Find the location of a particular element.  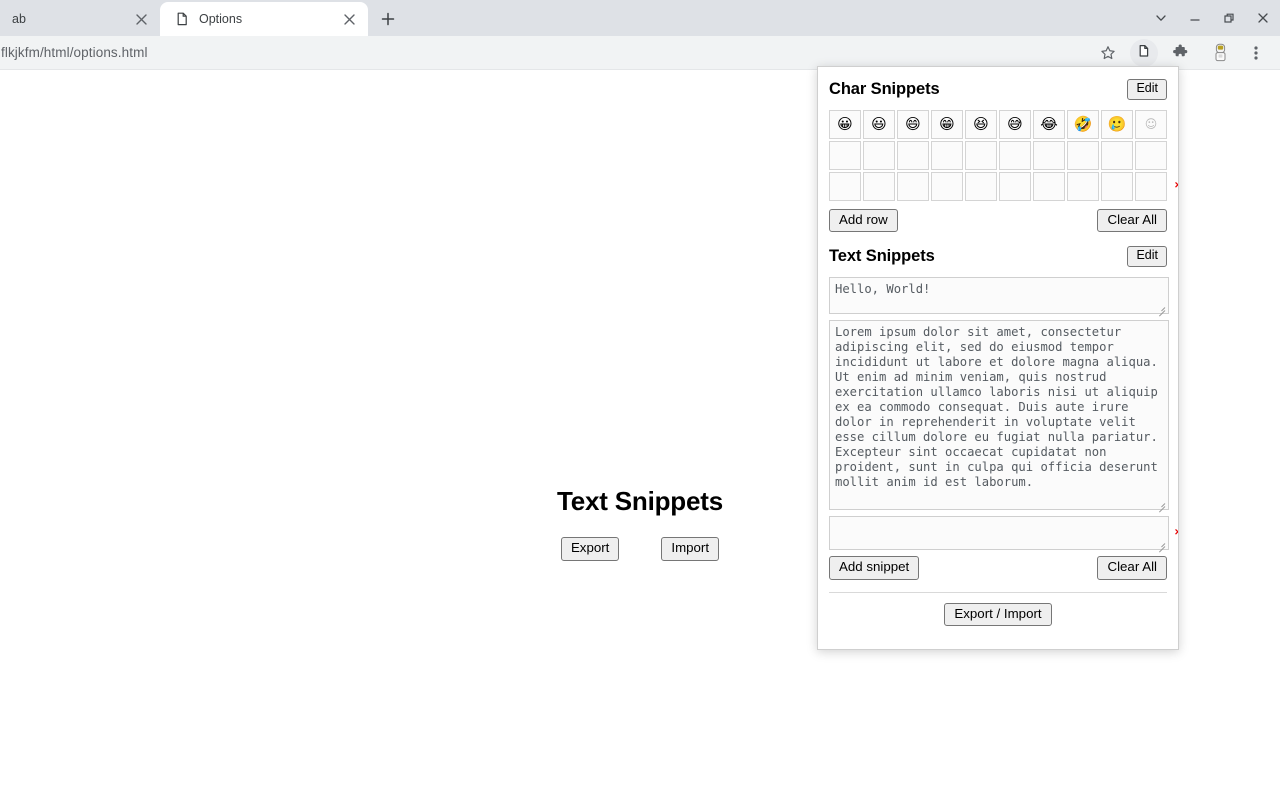

restore-icon is located at coordinates (1229, 18).